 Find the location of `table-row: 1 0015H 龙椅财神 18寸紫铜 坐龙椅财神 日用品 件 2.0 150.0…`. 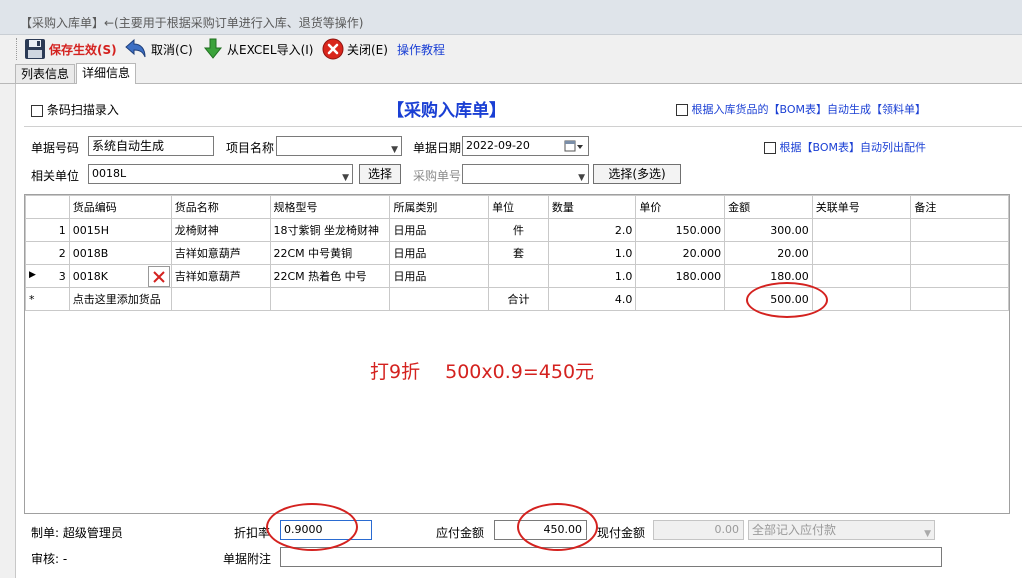

table-row: 1 0015H 龙椅财神 18寸紫铜 坐龙椅财神 日用品 件 2.0 150.0… is located at coordinates (517, 230).